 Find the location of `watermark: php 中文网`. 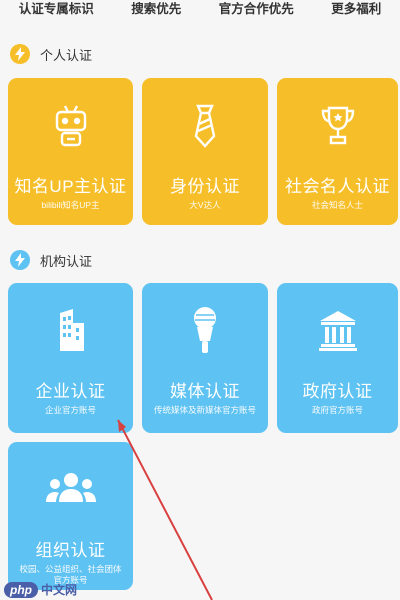

watermark: php 中文网 is located at coordinates (40, 589).